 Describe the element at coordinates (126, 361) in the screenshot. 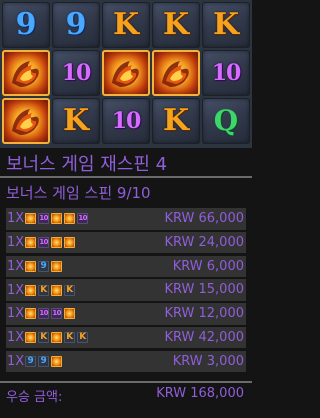

I see `win-line-row: 1X 9 9 KRW 3,000` at that location.